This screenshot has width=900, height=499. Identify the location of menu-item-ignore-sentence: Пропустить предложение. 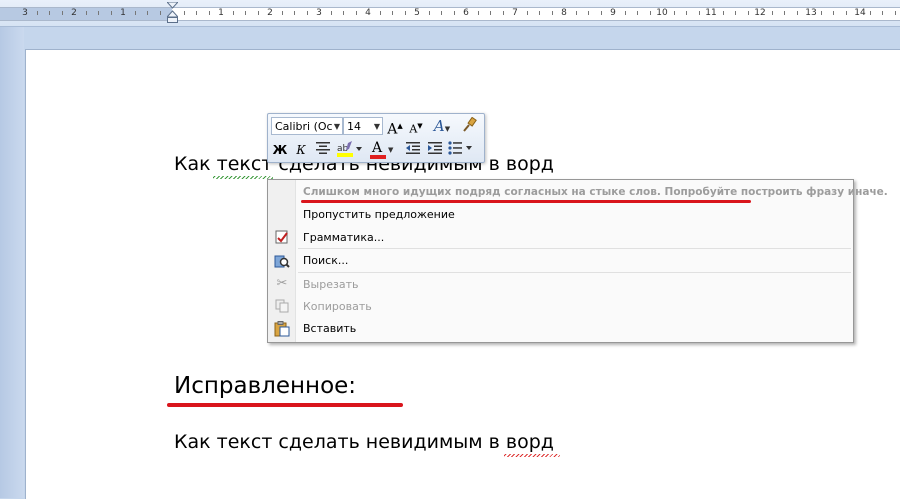
(379, 214).